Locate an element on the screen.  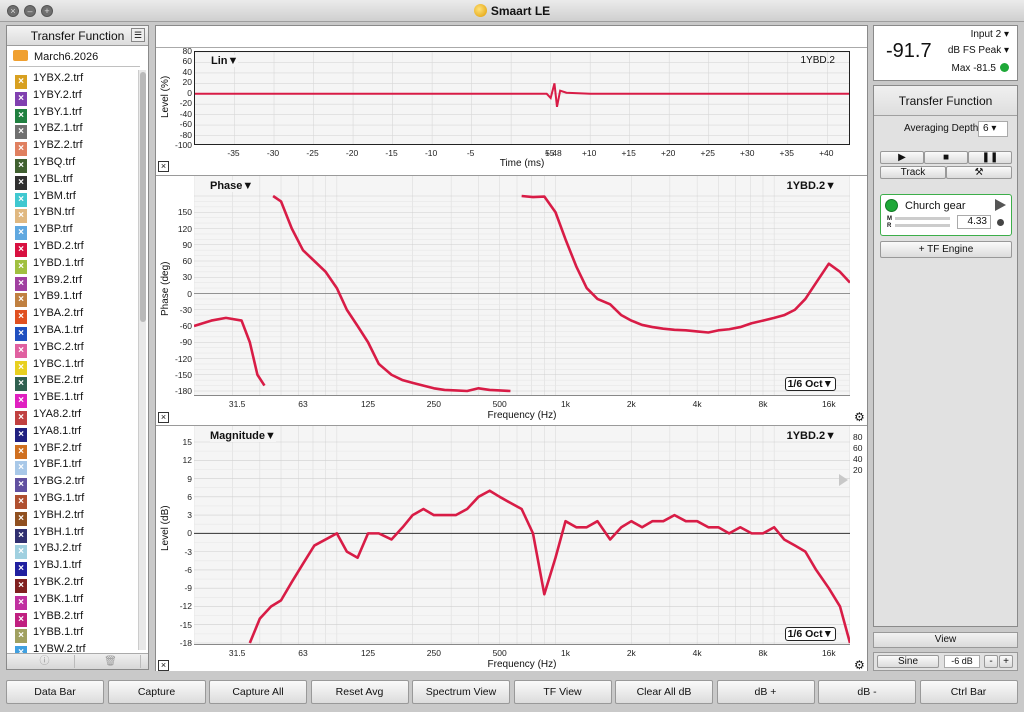
trash-icon: 🗑 is located at coordinates (111, 661).